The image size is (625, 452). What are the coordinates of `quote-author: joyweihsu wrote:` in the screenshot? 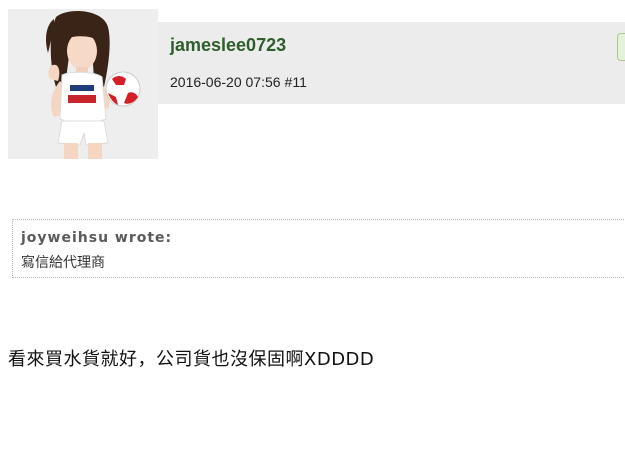 It's located at (97, 238).